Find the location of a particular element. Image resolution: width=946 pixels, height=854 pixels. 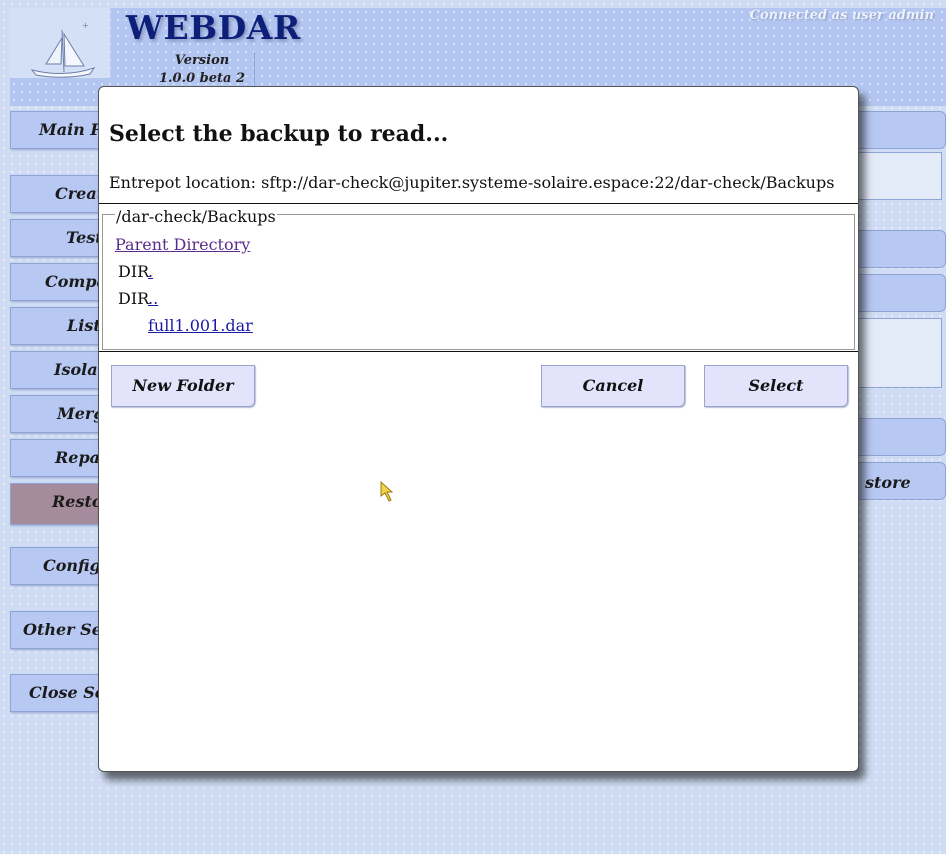

list-item: full1.001.dar is located at coordinates (185, 325).